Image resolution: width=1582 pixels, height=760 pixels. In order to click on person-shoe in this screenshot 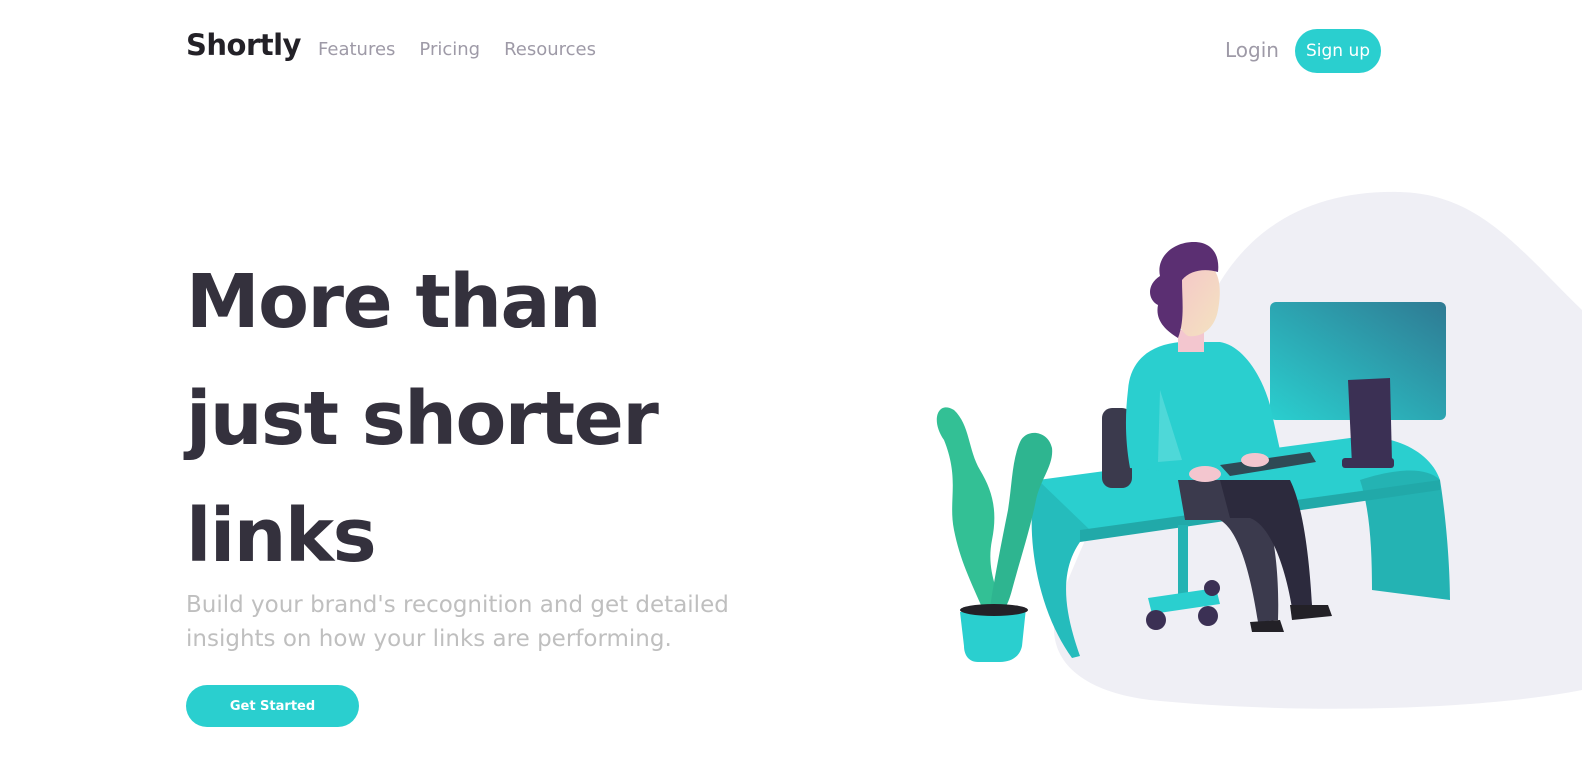, I will do `click(1267, 626)`.